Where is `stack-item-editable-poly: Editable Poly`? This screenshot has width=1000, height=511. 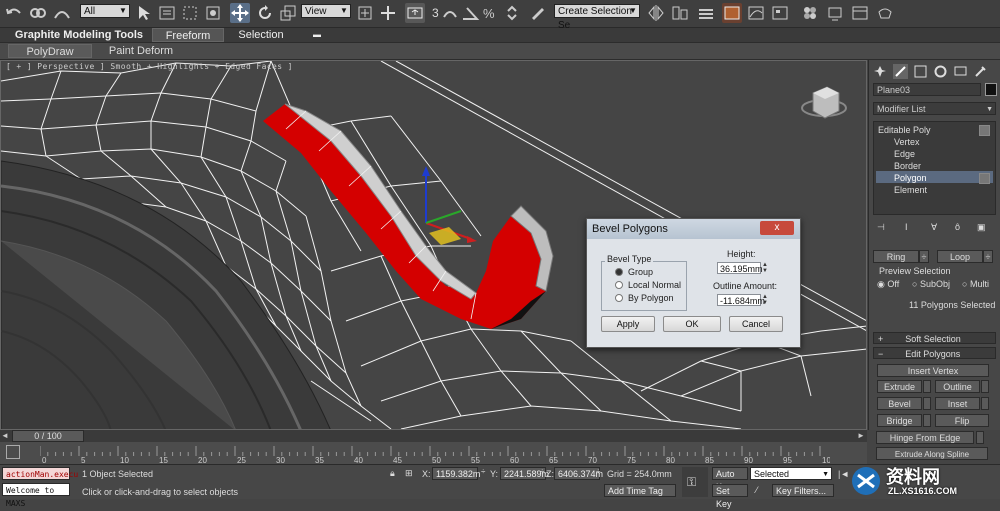 stack-item-editable-poly: Editable Poly is located at coordinates (904, 130).